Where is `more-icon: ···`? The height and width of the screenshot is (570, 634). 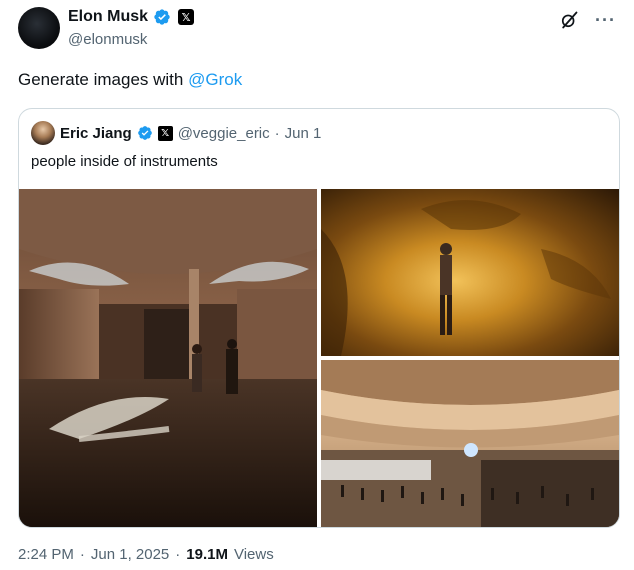
more-icon: ··· is located at coordinates (605, 20).